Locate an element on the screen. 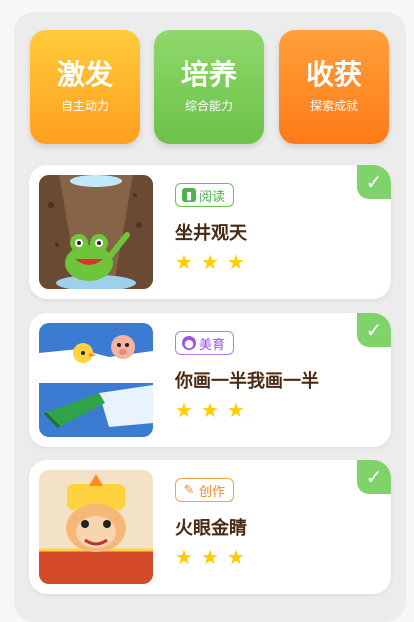 The image size is (414, 622). story-title: 坐井观天 is located at coordinates (211, 233).